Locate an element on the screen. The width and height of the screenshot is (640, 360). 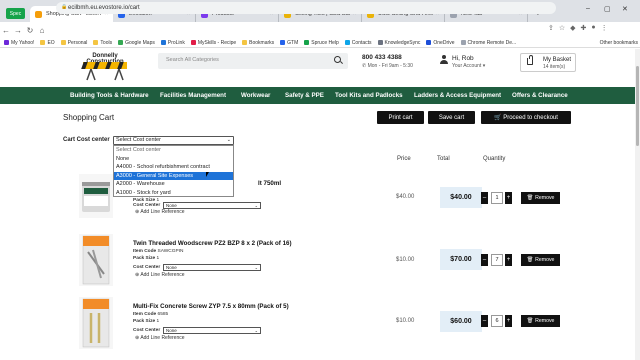
basket-icon is located at coordinates (530, 60).